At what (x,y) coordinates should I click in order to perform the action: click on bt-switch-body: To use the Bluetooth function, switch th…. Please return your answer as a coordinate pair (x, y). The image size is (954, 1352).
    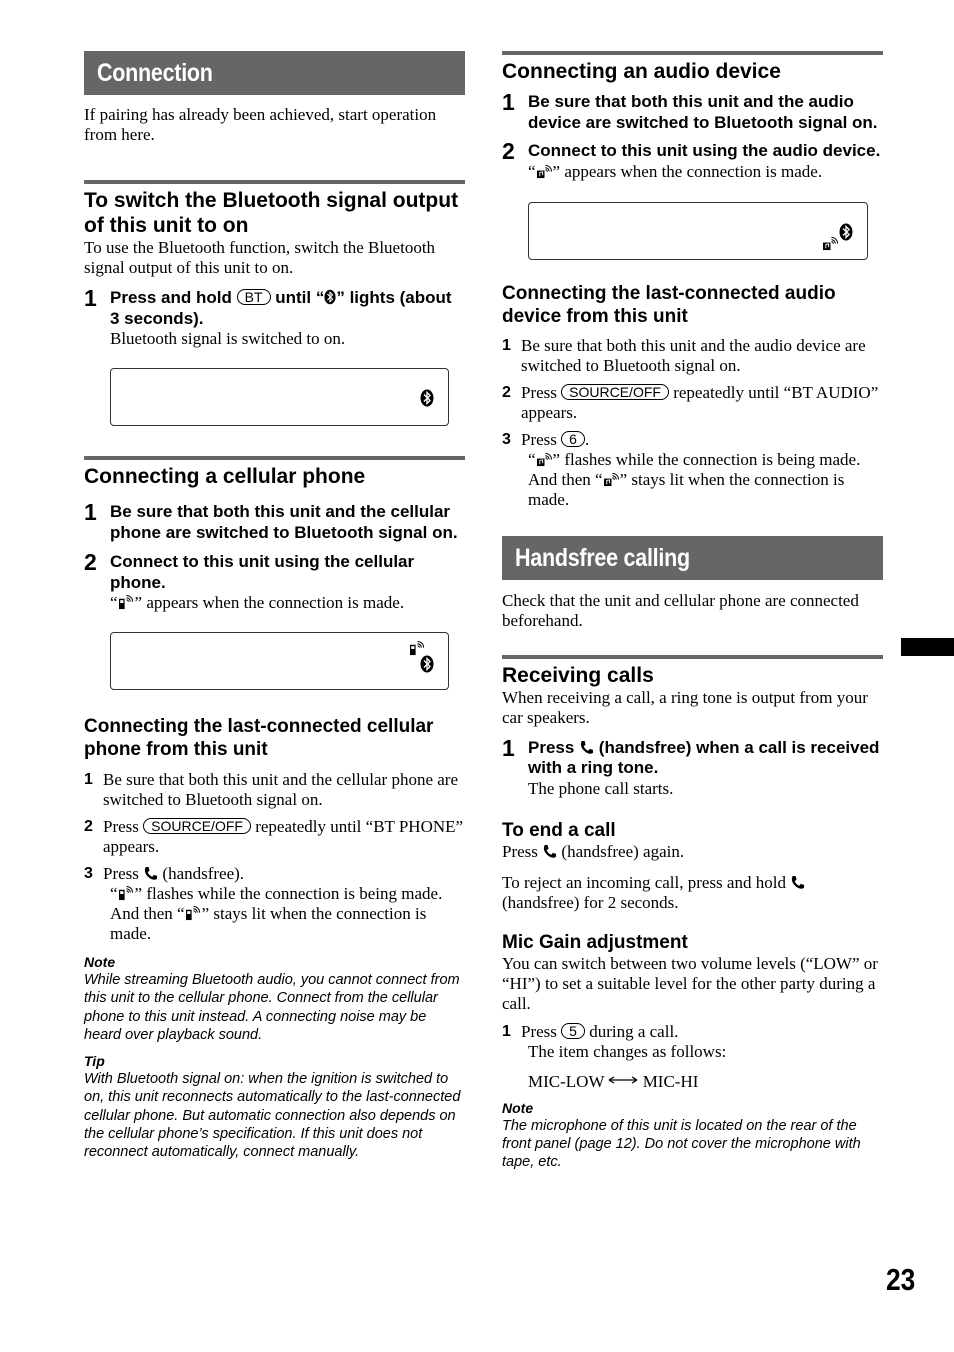
    Looking at the image, I should click on (260, 257).